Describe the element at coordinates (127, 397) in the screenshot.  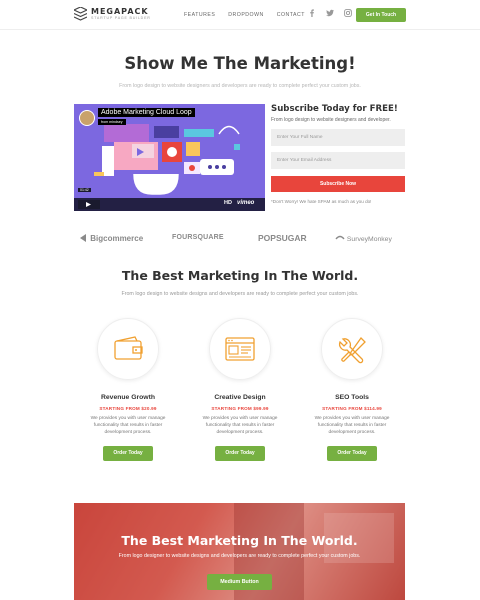
I see `feature-title: Revenue Growth` at that location.